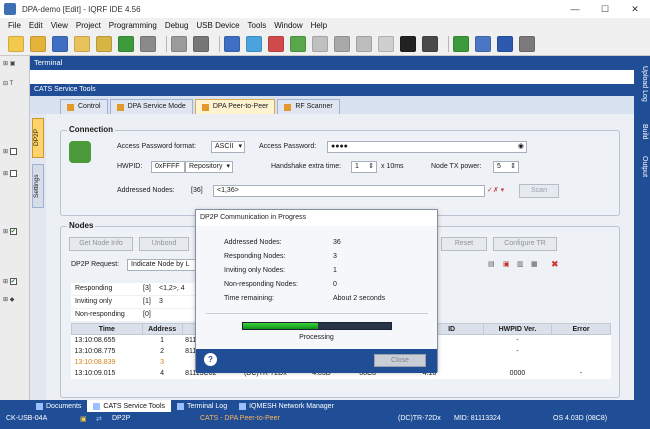 Image resolution: width=650 pixels, height=429 pixels. Describe the element at coordinates (364, 167) in the screenshot. I see `handshake-stepper: 1 ⇕` at that location.